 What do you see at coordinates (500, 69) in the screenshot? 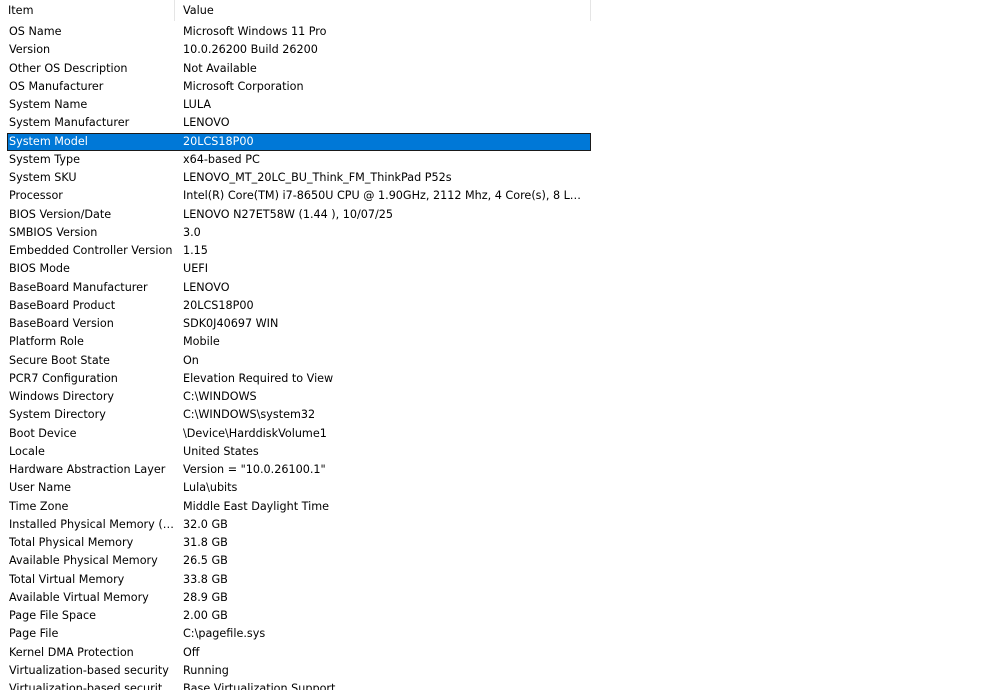
I see `list-row: Other OS Description Not Available` at bounding box center [500, 69].